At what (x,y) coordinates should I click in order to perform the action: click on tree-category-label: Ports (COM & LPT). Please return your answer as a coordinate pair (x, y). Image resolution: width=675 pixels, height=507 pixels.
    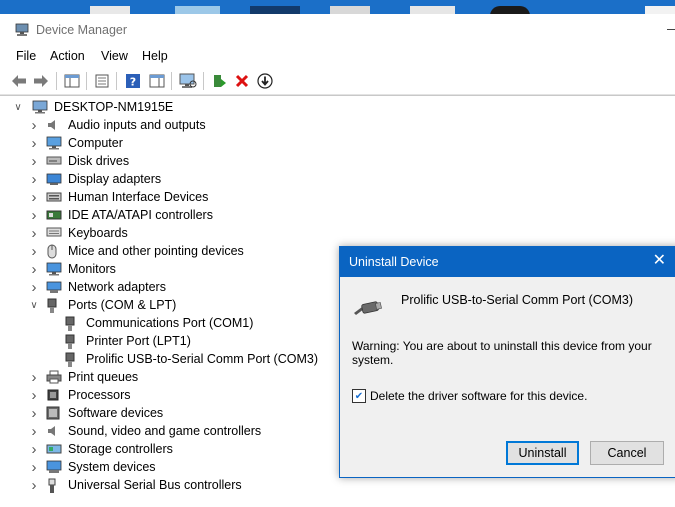
    Looking at the image, I should click on (122, 305).